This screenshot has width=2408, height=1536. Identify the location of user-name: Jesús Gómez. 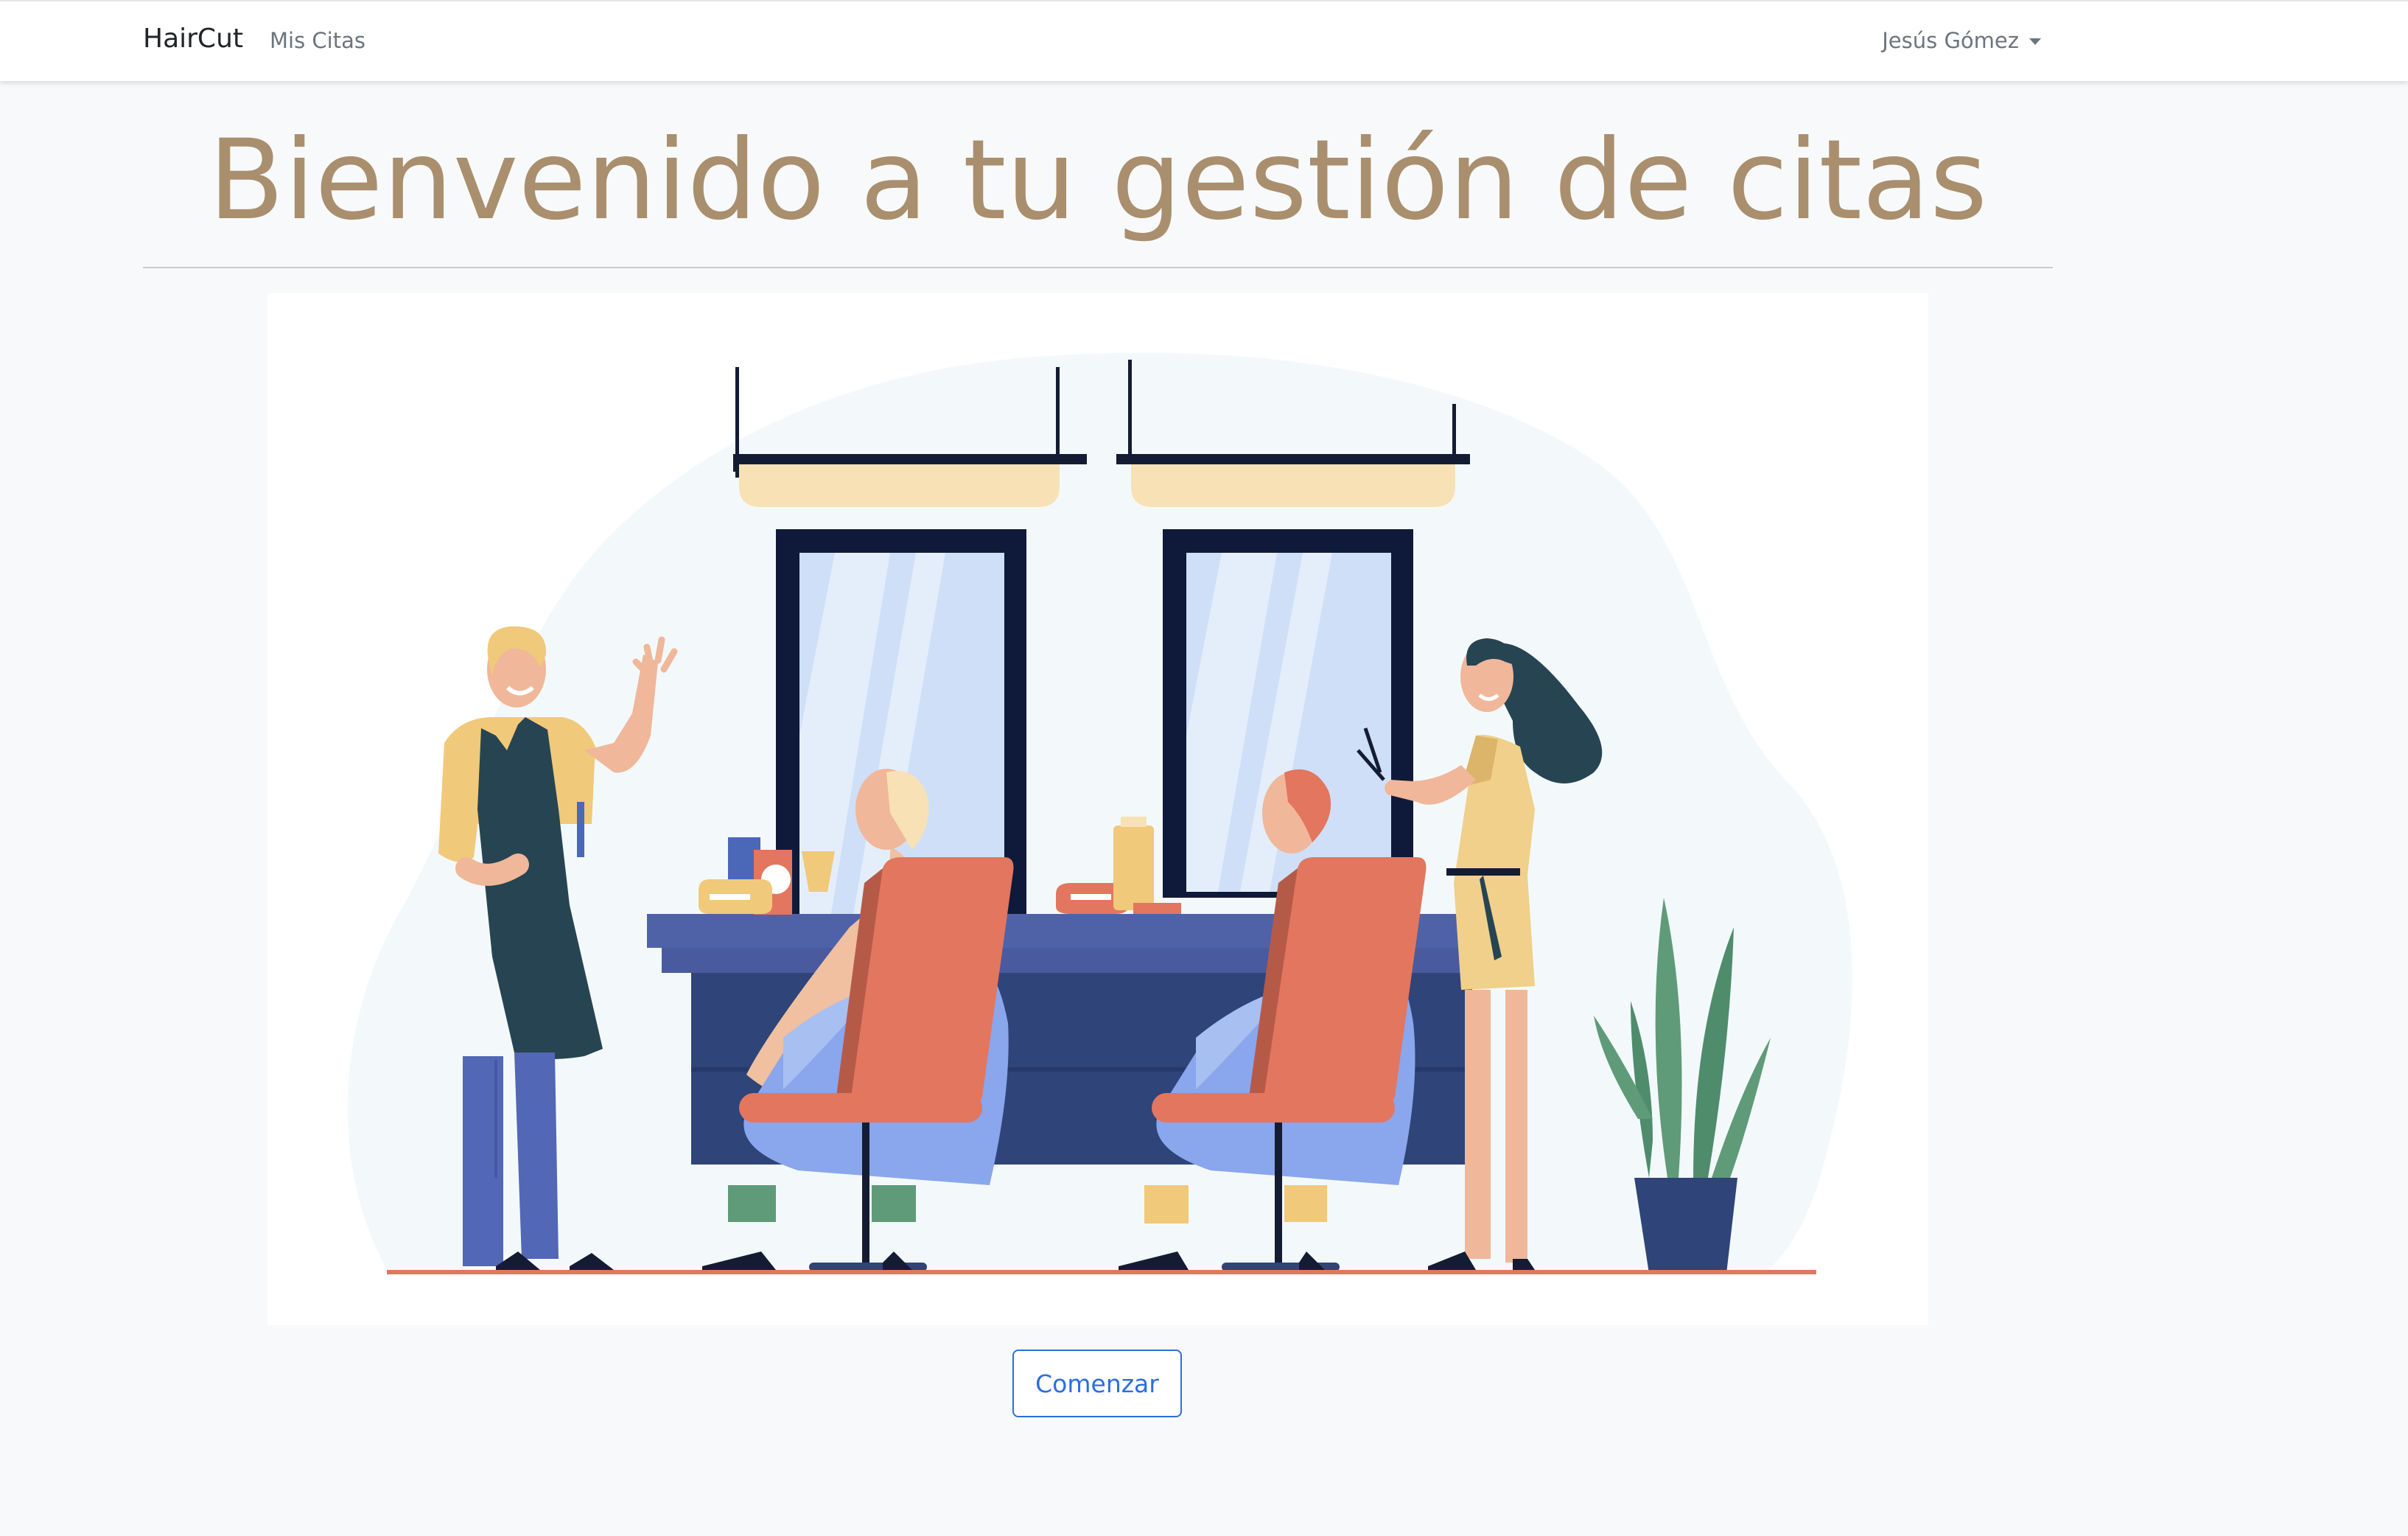
(1950, 40).